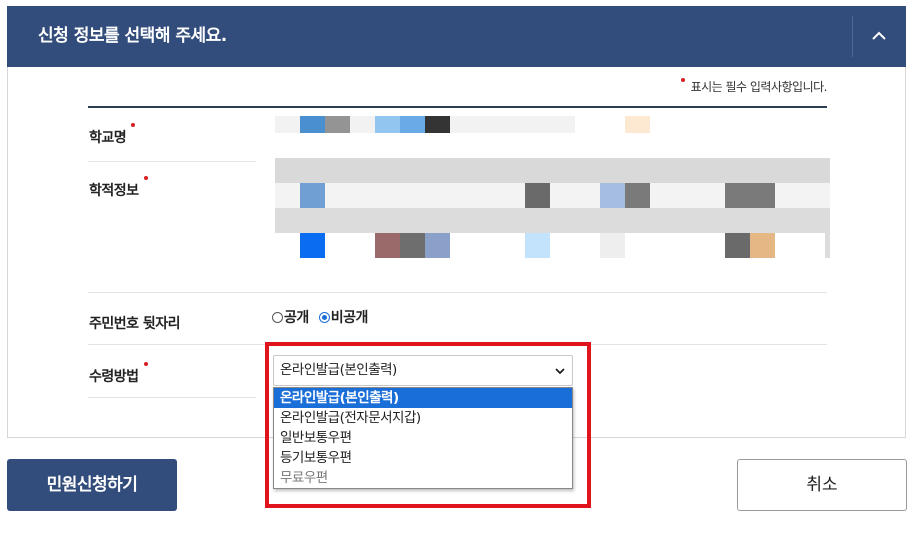  I want to click on radio-label: 비공개, so click(349, 318).